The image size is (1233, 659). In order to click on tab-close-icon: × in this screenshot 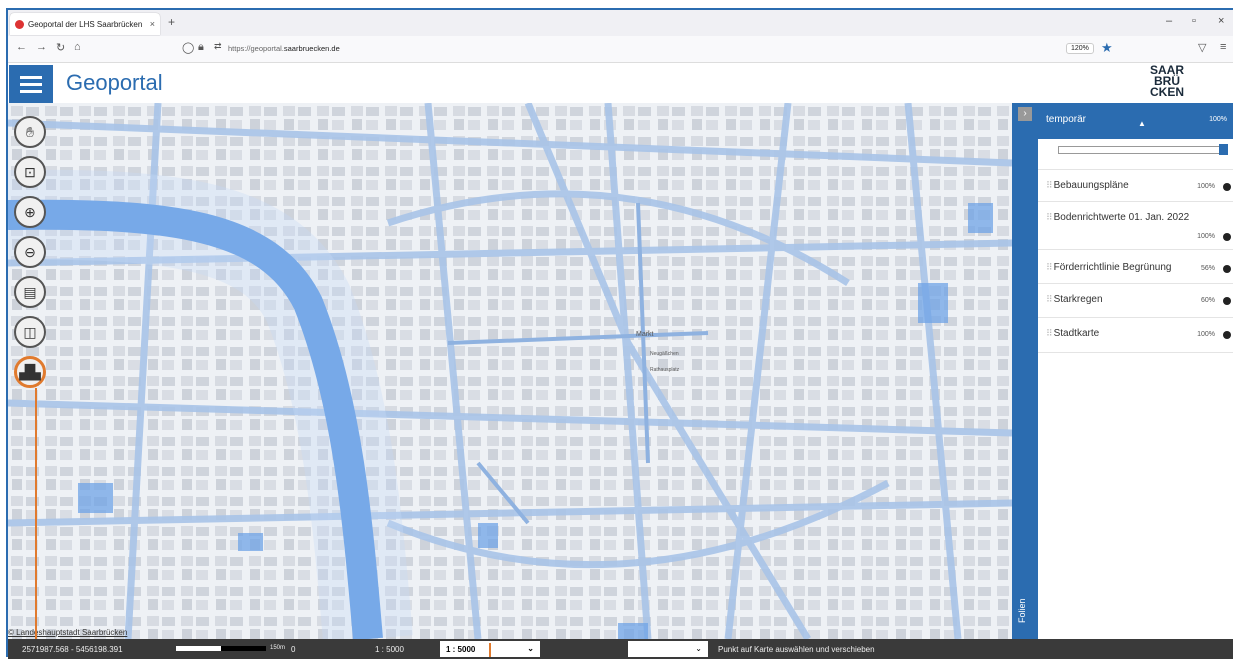, I will do `click(152, 24)`.